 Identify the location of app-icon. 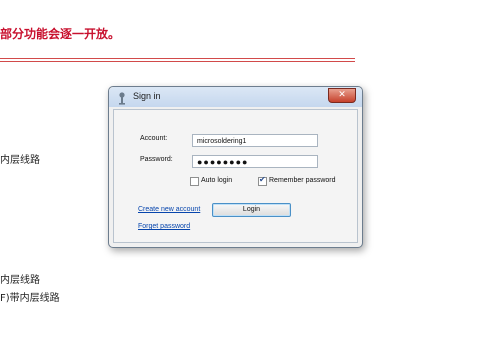
(122, 97).